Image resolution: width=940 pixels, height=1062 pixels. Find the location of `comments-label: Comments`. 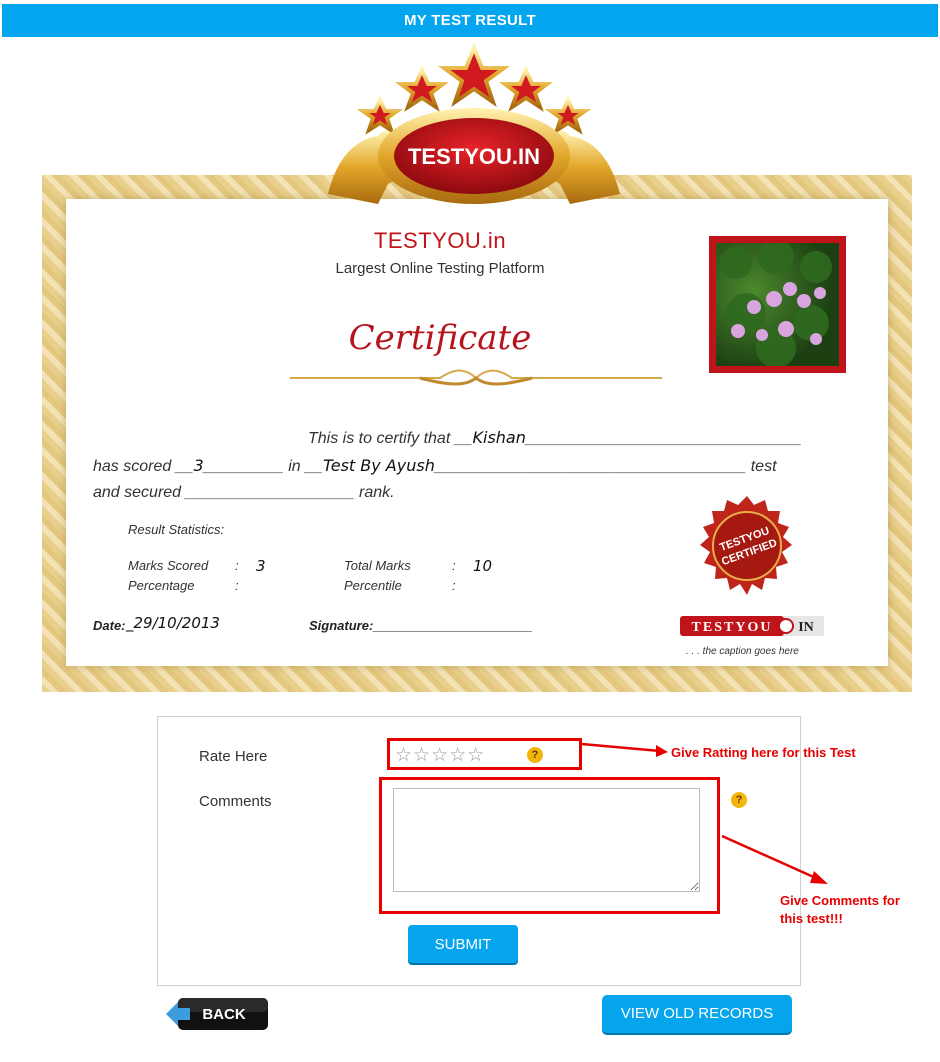

comments-label: Comments is located at coordinates (235, 801).